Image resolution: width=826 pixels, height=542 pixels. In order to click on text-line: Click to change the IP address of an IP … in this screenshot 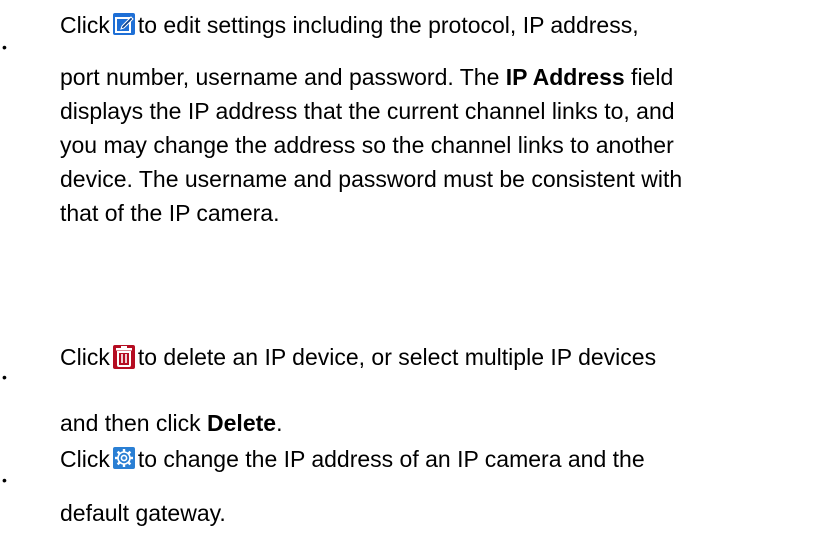, I will do `click(352, 459)`.